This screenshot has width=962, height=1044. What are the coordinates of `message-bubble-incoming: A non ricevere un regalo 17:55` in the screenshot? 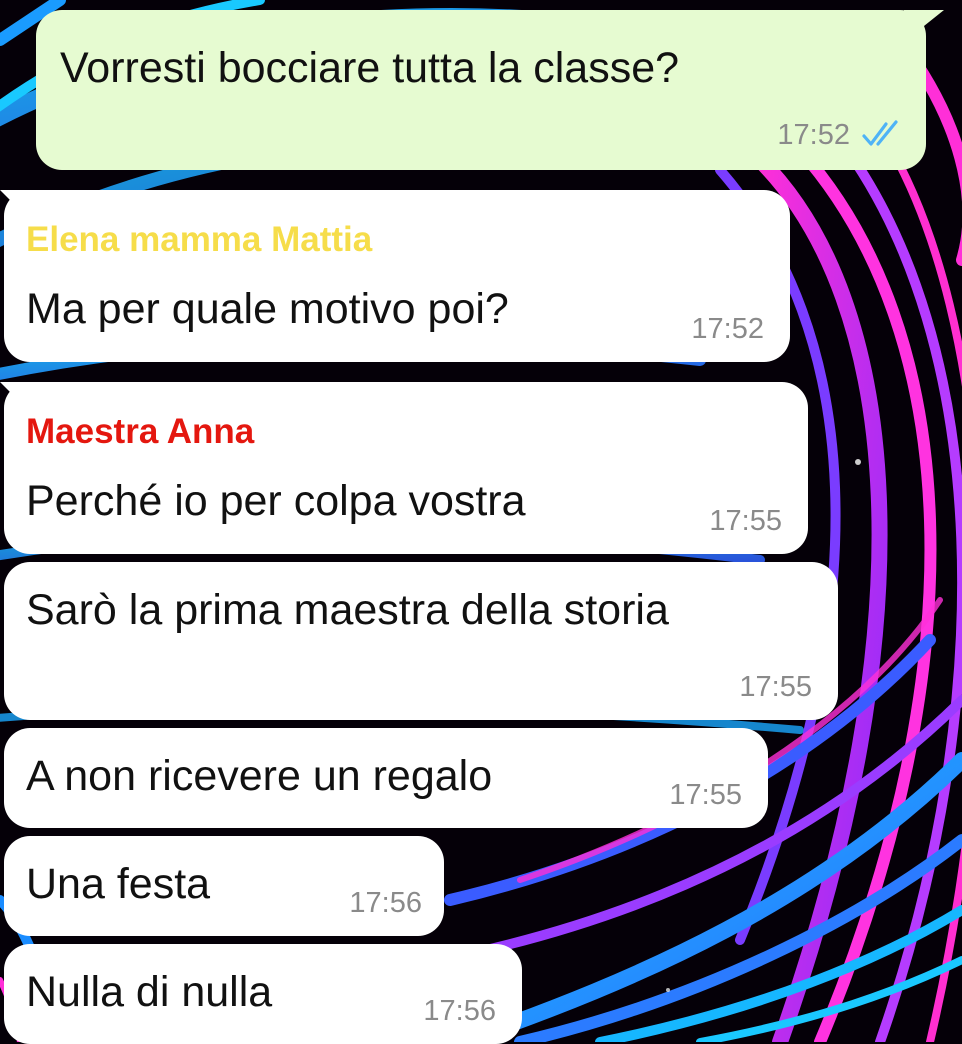 It's located at (386, 778).